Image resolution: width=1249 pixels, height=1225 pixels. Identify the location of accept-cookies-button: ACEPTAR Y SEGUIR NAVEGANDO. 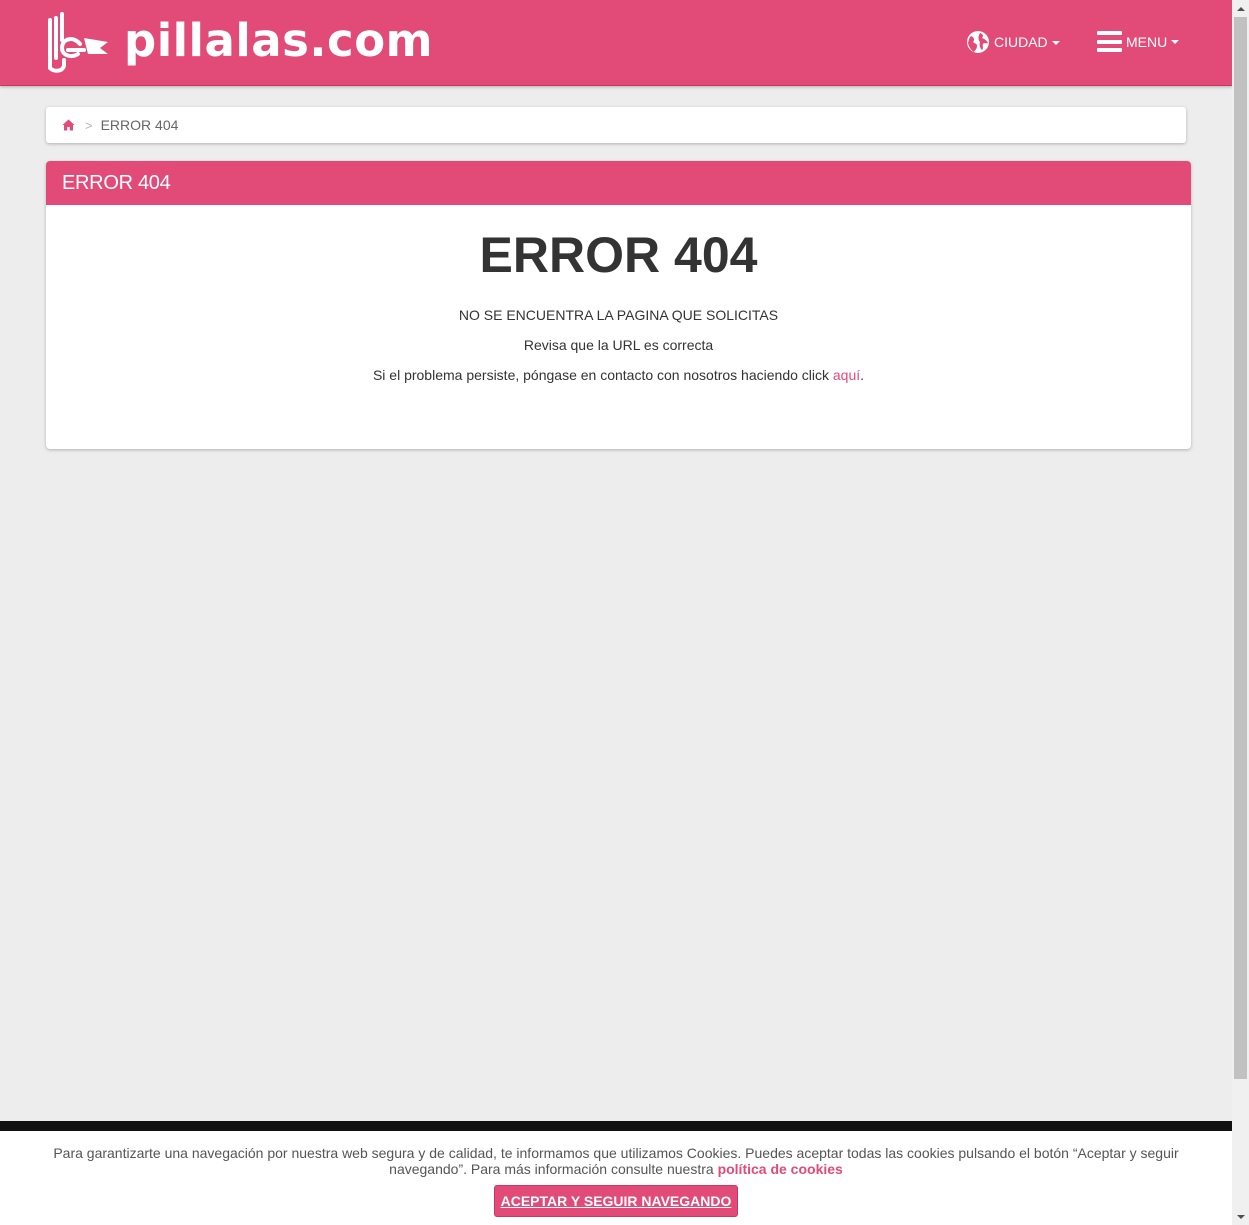
(616, 1201).